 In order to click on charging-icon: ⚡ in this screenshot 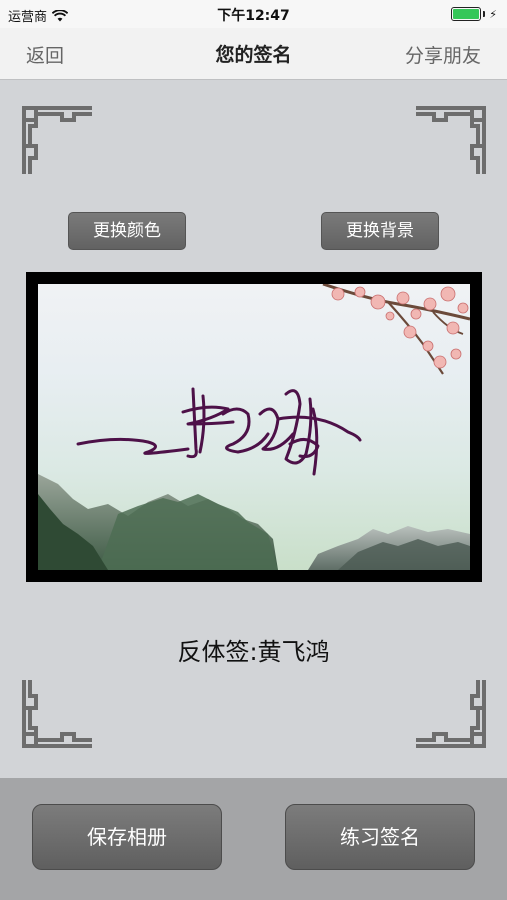, I will do `click(493, 14)`.